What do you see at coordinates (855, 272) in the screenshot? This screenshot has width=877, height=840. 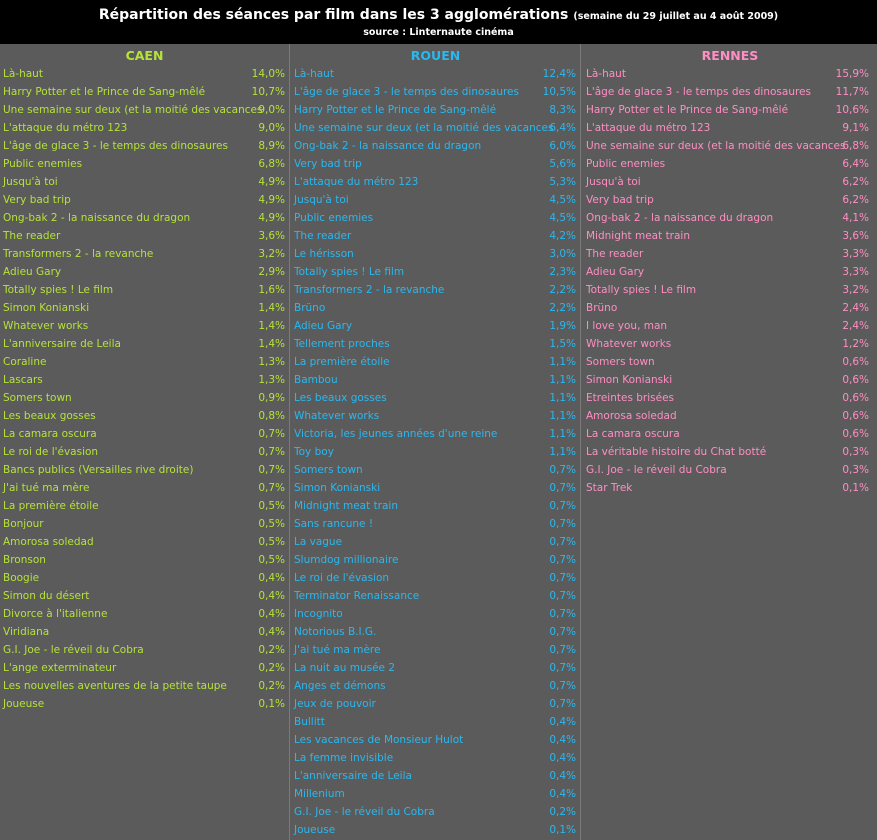 I see `session-share: 3,3%` at bounding box center [855, 272].